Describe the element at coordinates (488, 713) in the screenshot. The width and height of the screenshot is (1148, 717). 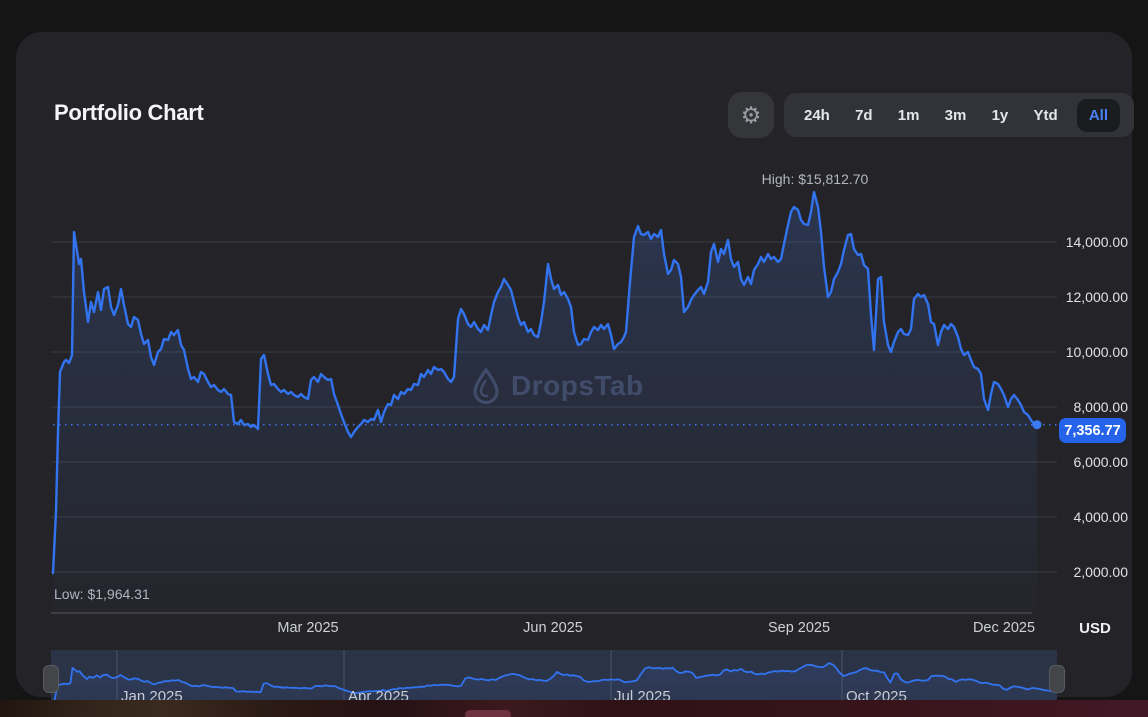
I see `background-pill` at that location.